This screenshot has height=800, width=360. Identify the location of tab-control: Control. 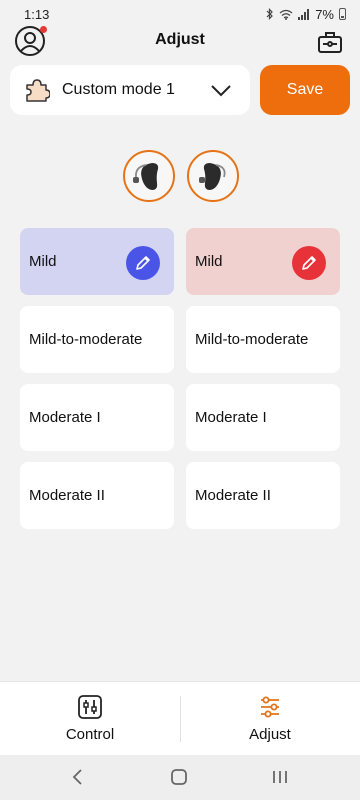
(90, 719).